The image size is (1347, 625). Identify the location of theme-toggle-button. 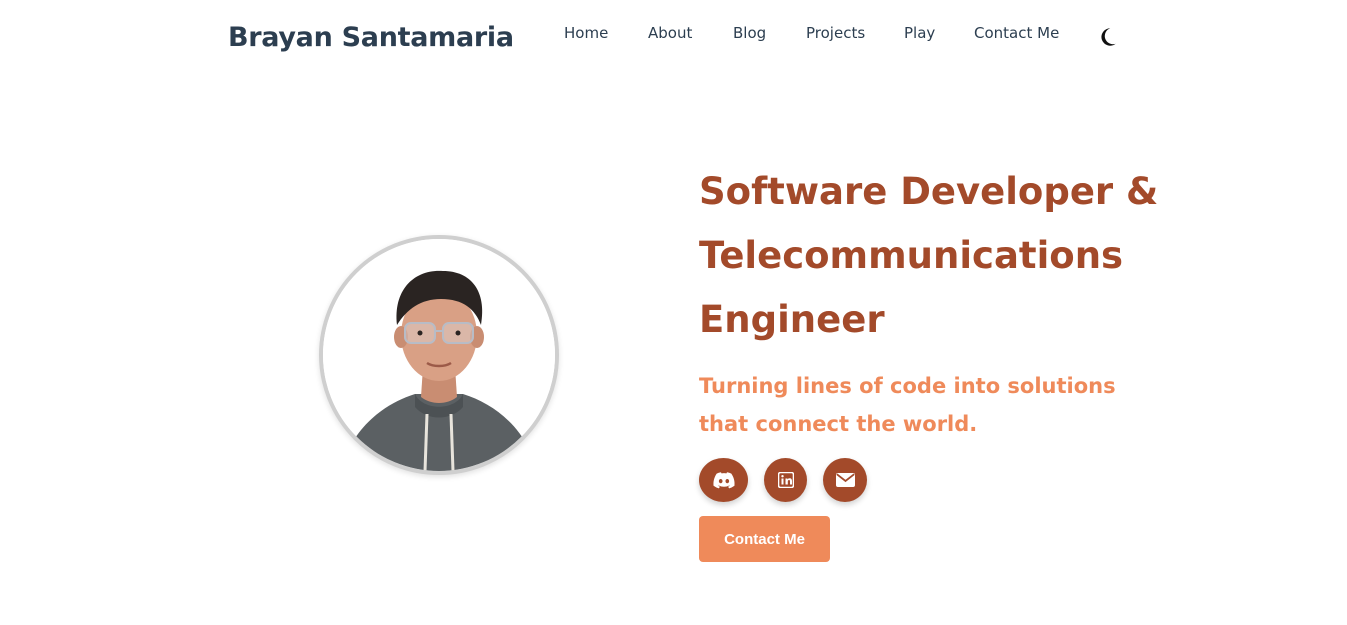
(1107, 37).